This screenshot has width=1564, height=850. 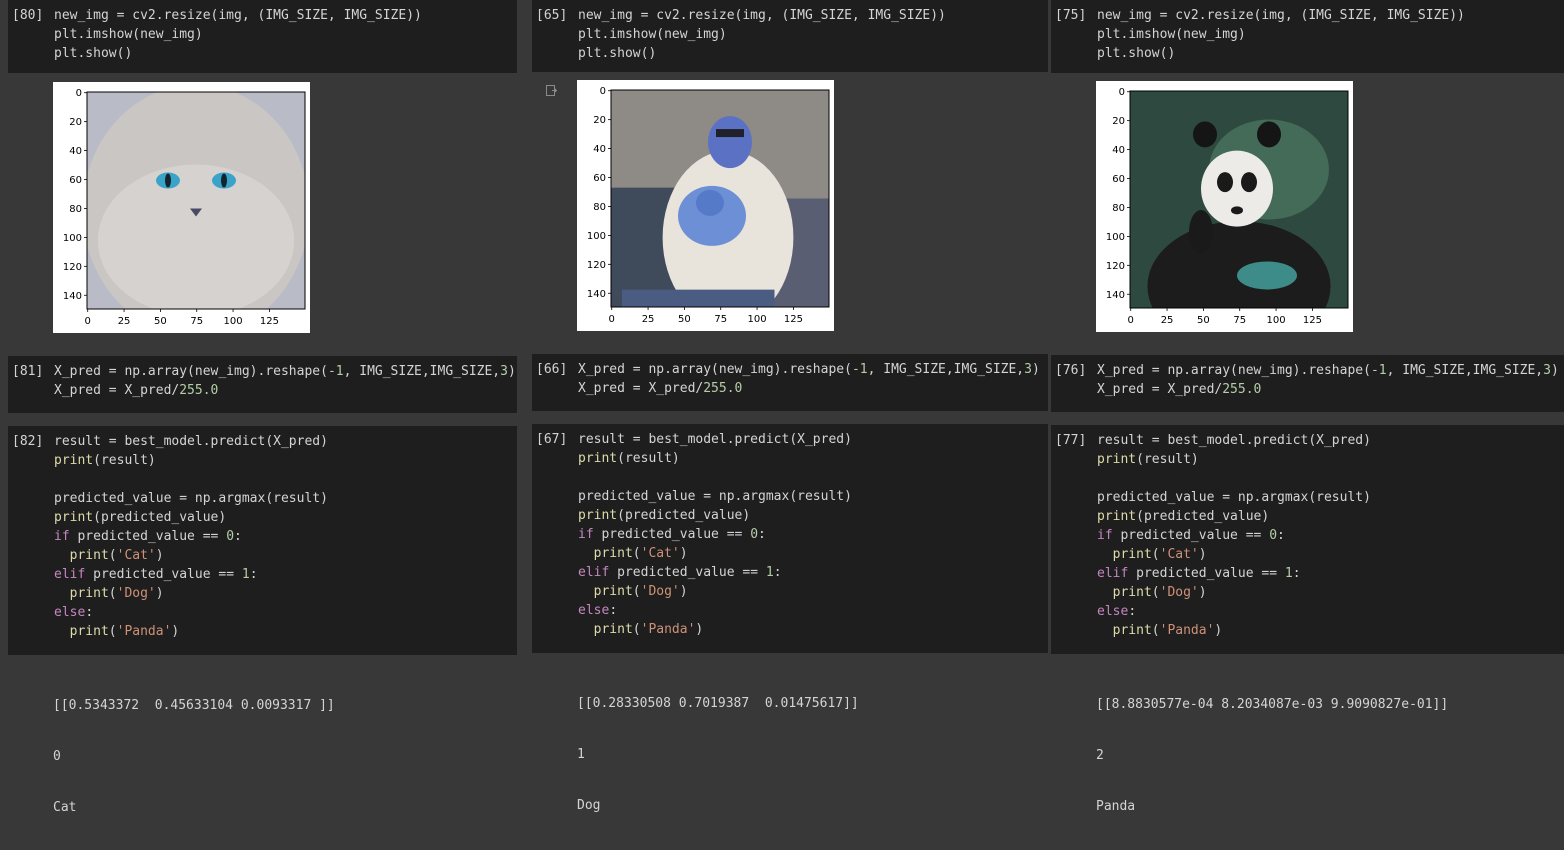 I want to click on output-result: [[0.5343372 0.45633104 0.0093317 ]], so click(x=194, y=705).